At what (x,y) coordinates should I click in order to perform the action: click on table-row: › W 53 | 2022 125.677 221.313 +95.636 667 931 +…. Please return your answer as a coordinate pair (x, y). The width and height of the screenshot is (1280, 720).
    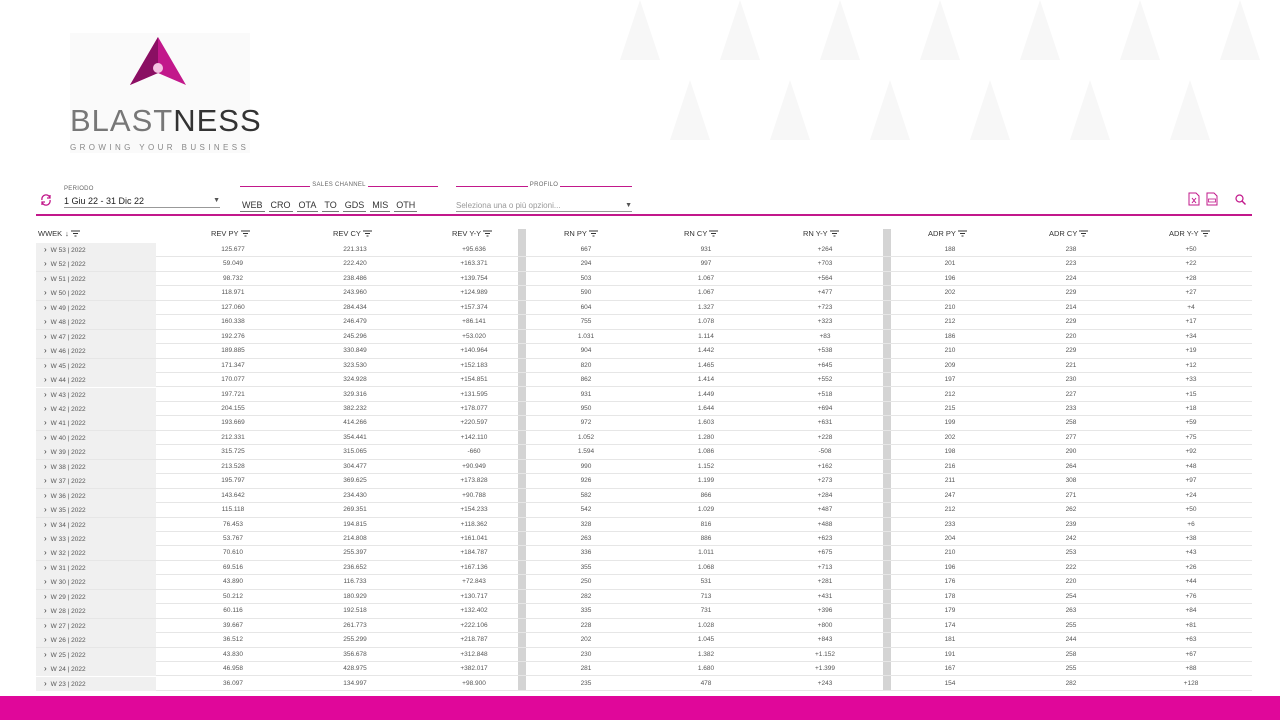
    Looking at the image, I should click on (644, 250).